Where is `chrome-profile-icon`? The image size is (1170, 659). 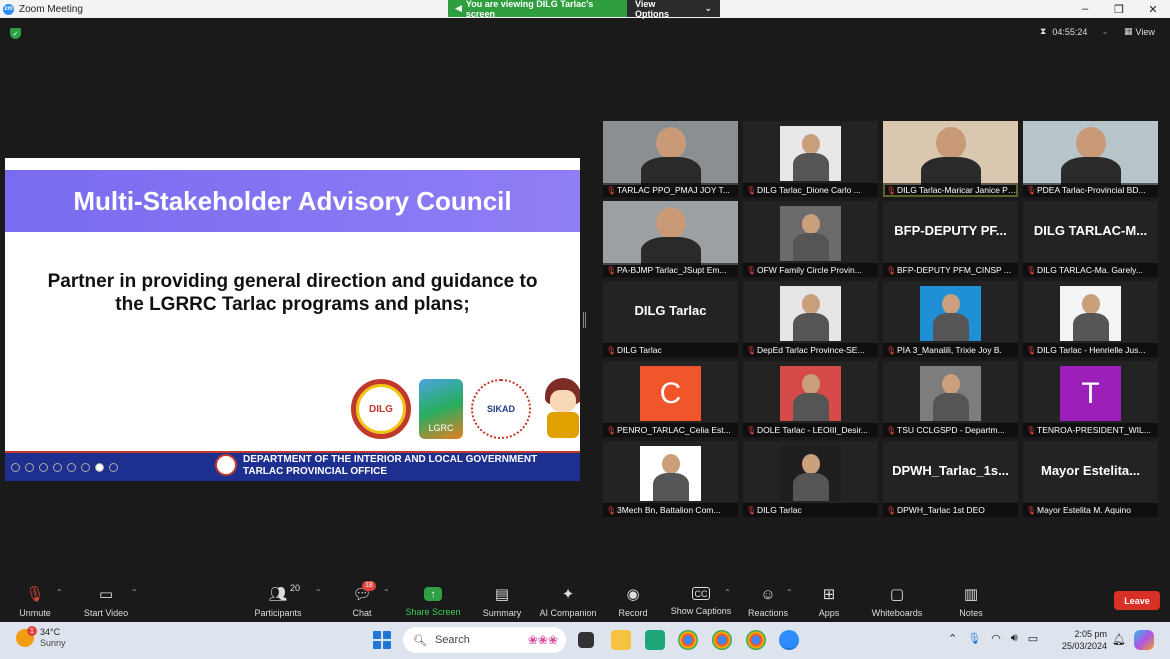
chrome-profile-icon is located at coordinates (722, 640).